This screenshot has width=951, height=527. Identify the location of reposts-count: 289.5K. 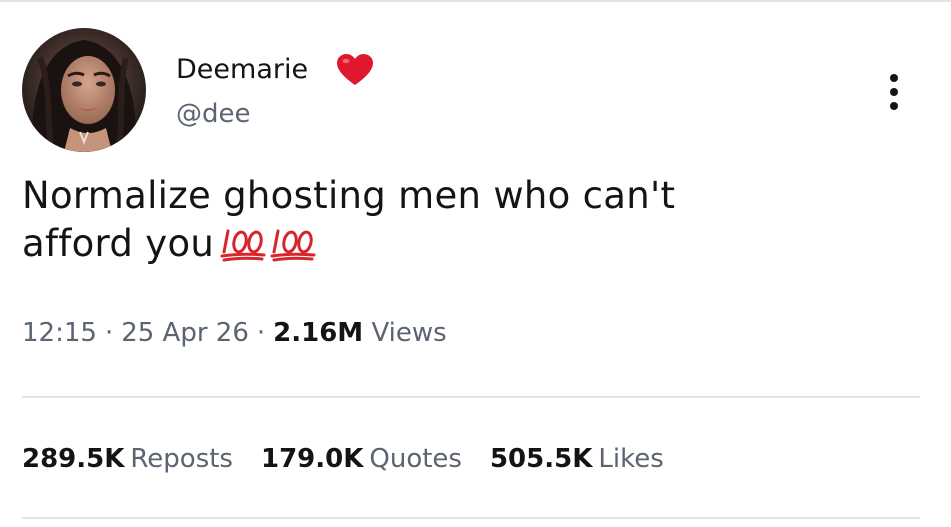
(73, 459).